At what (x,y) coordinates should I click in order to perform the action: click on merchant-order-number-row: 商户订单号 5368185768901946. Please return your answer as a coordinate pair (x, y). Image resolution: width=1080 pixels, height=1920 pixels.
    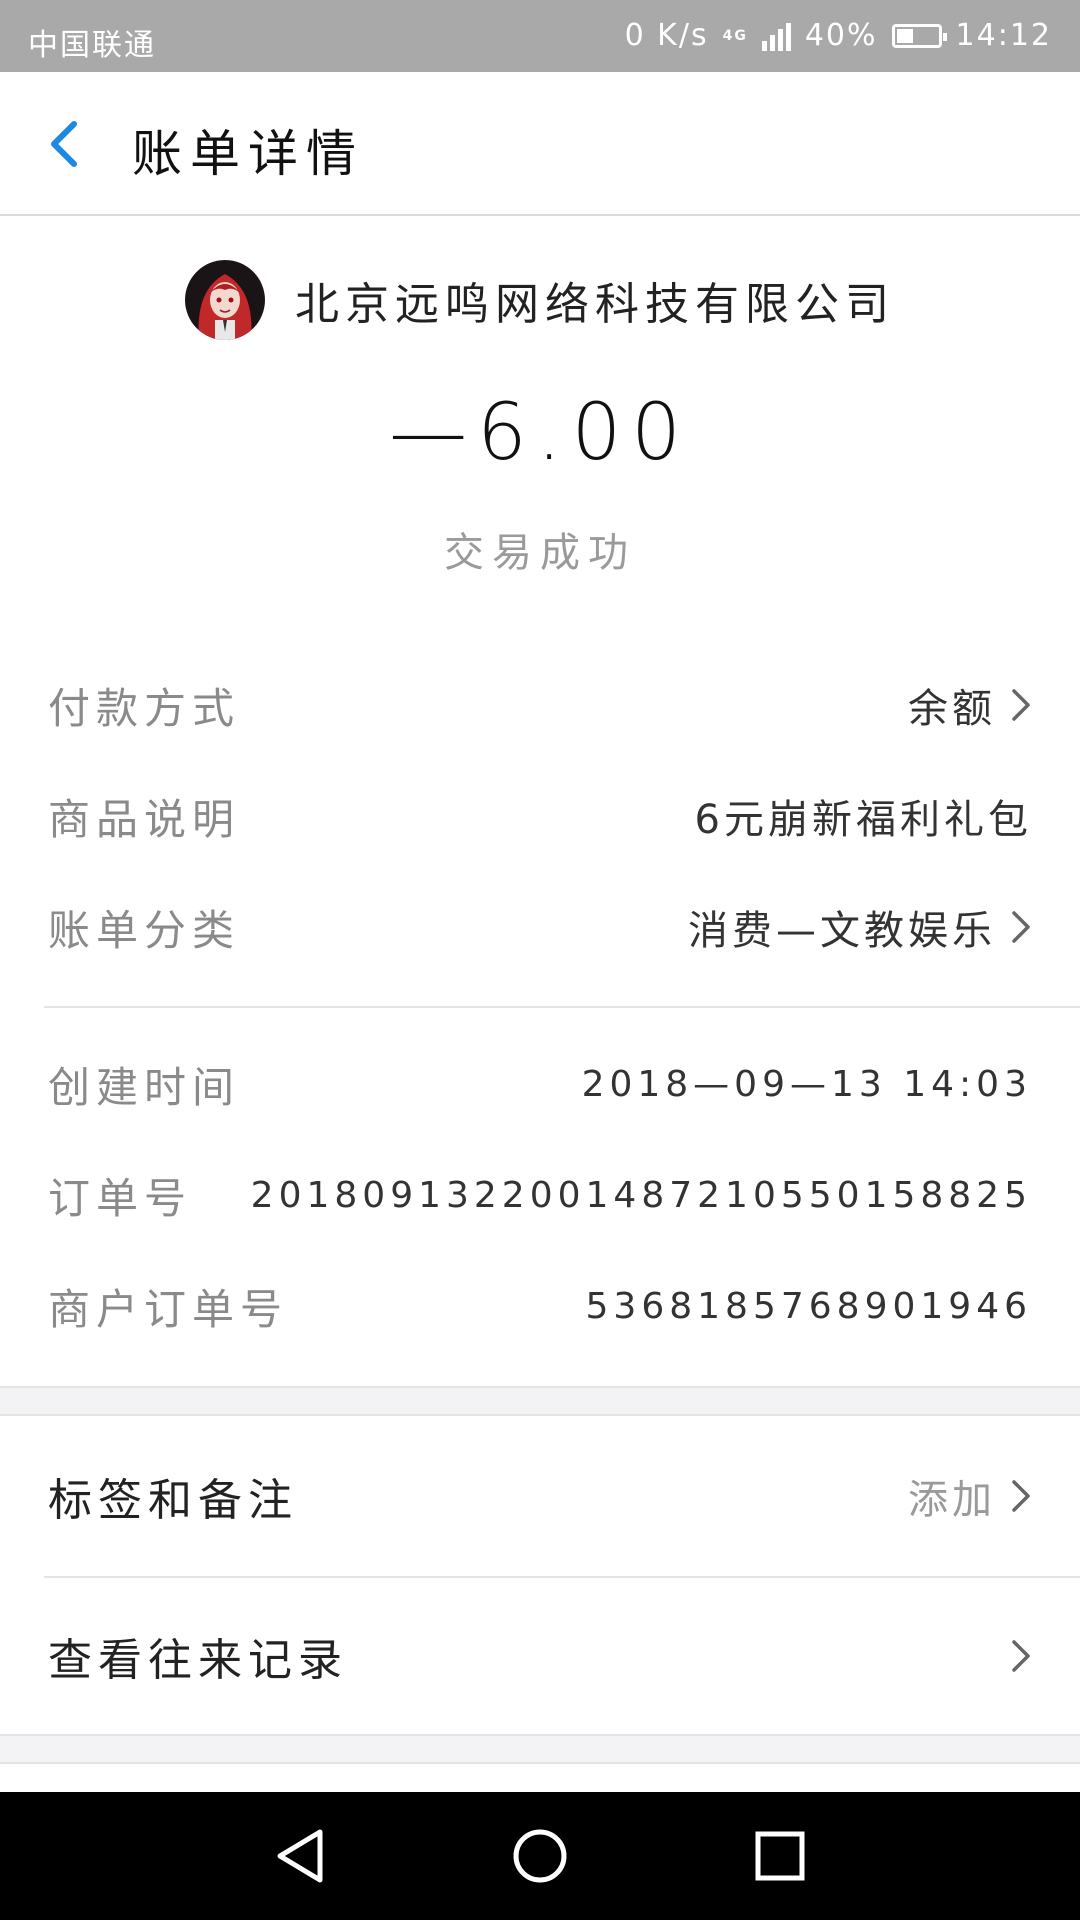
    Looking at the image, I should click on (540, 1306).